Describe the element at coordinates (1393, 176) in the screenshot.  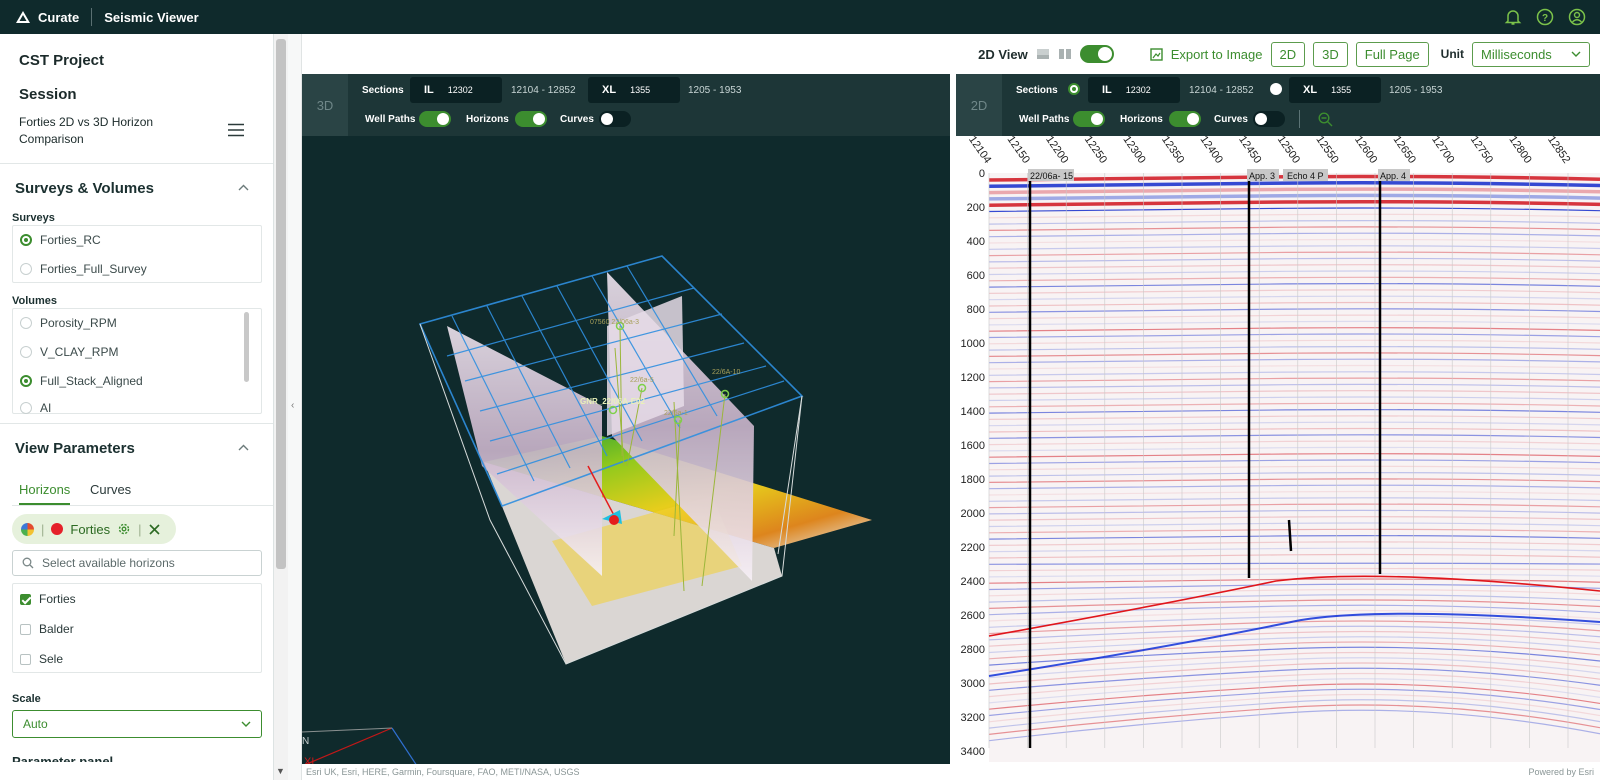
I see `well-tag: App. 4` at that location.